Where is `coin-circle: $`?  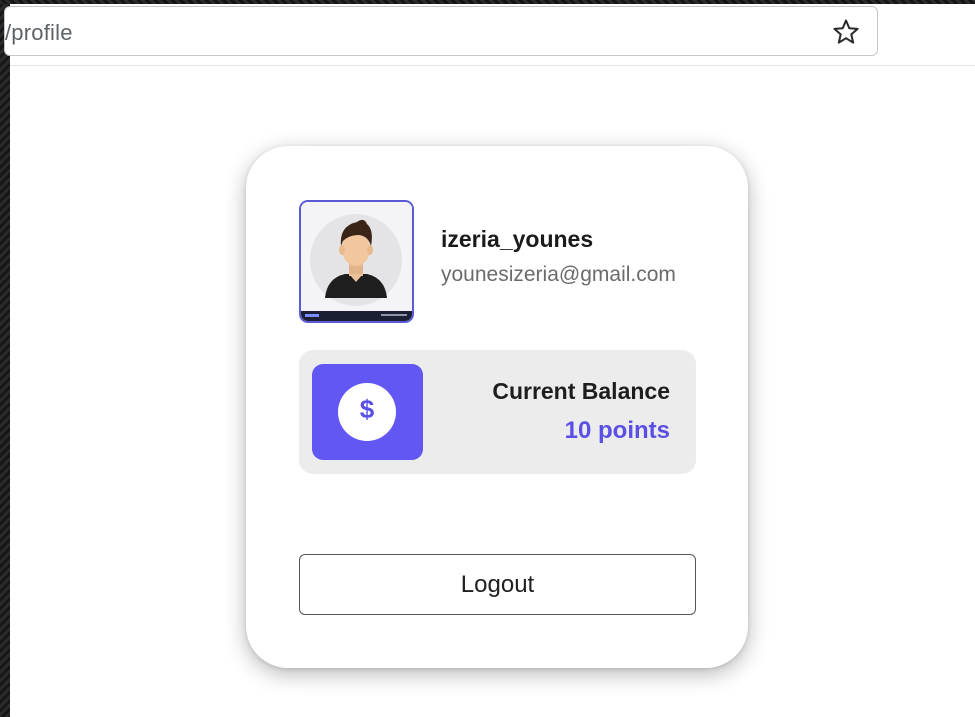
coin-circle: $ is located at coordinates (367, 412).